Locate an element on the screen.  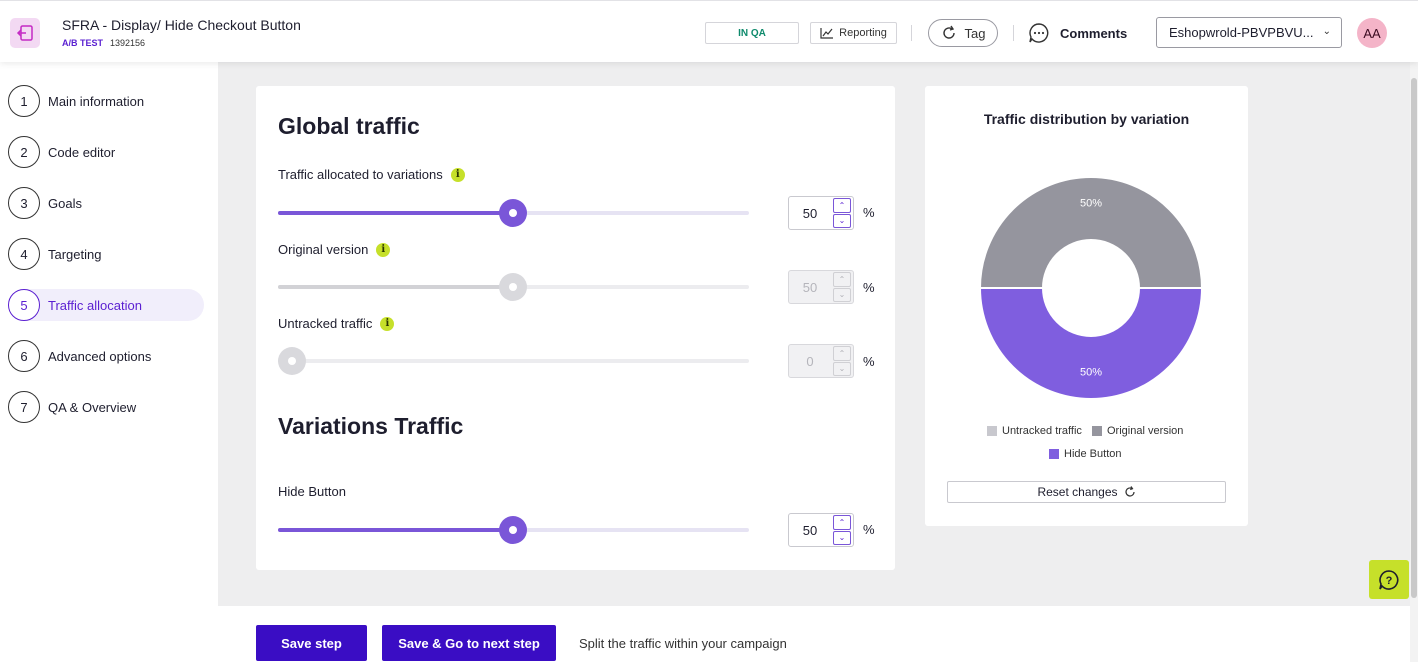
comments-button: Comments is located at coordinates (1077, 33).